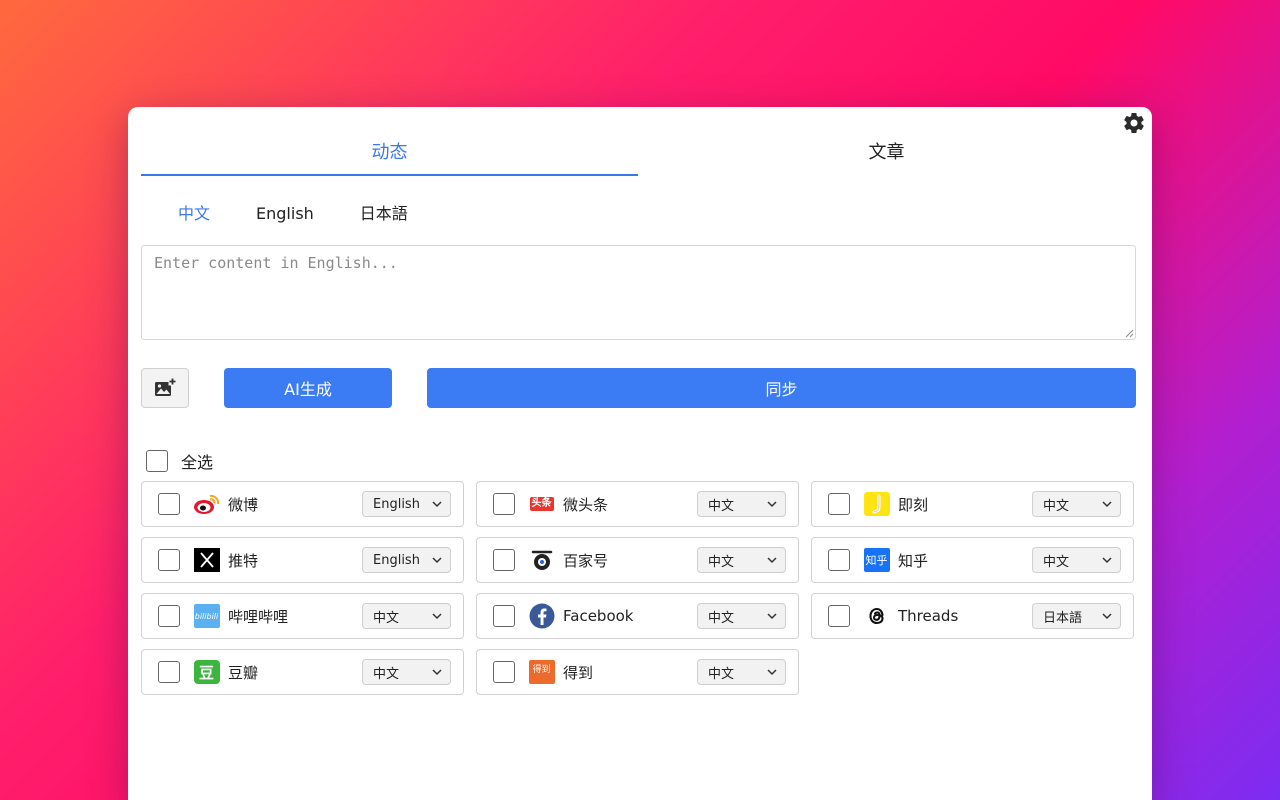  What do you see at coordinates (541, 616) in the screenshot?
I see `facebook-icon` at bounding box center [541, 616].